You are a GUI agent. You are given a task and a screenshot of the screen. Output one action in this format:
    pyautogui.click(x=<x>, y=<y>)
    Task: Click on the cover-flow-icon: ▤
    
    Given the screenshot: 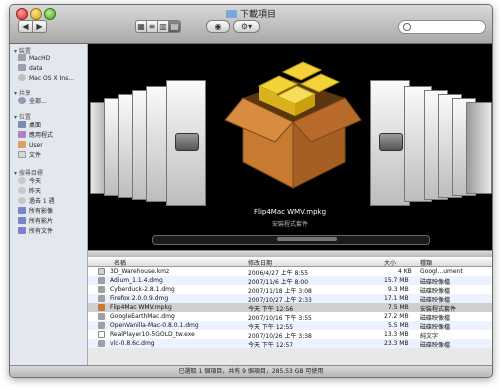 What is the action you would take?
    pyautogui.click(x=174, y=26)
    